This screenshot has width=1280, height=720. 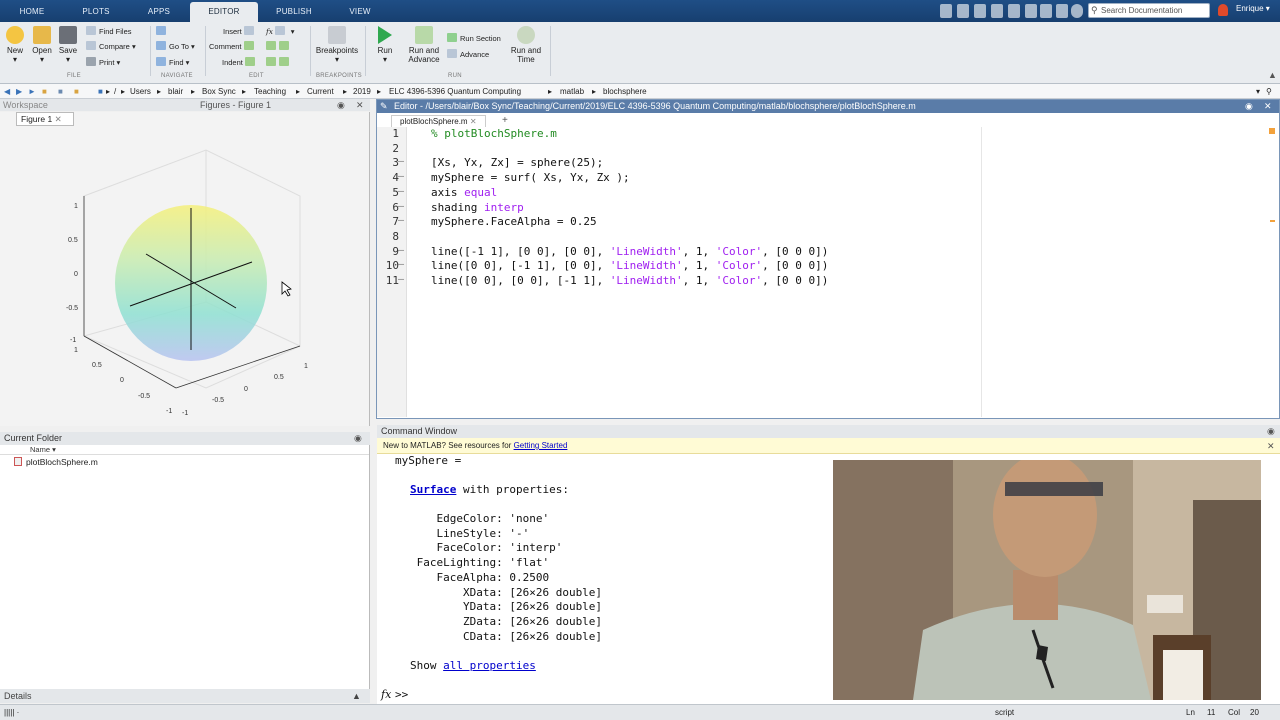 I want to click on address-dropdown-icon: ▾, so click(x=1258, y=91).